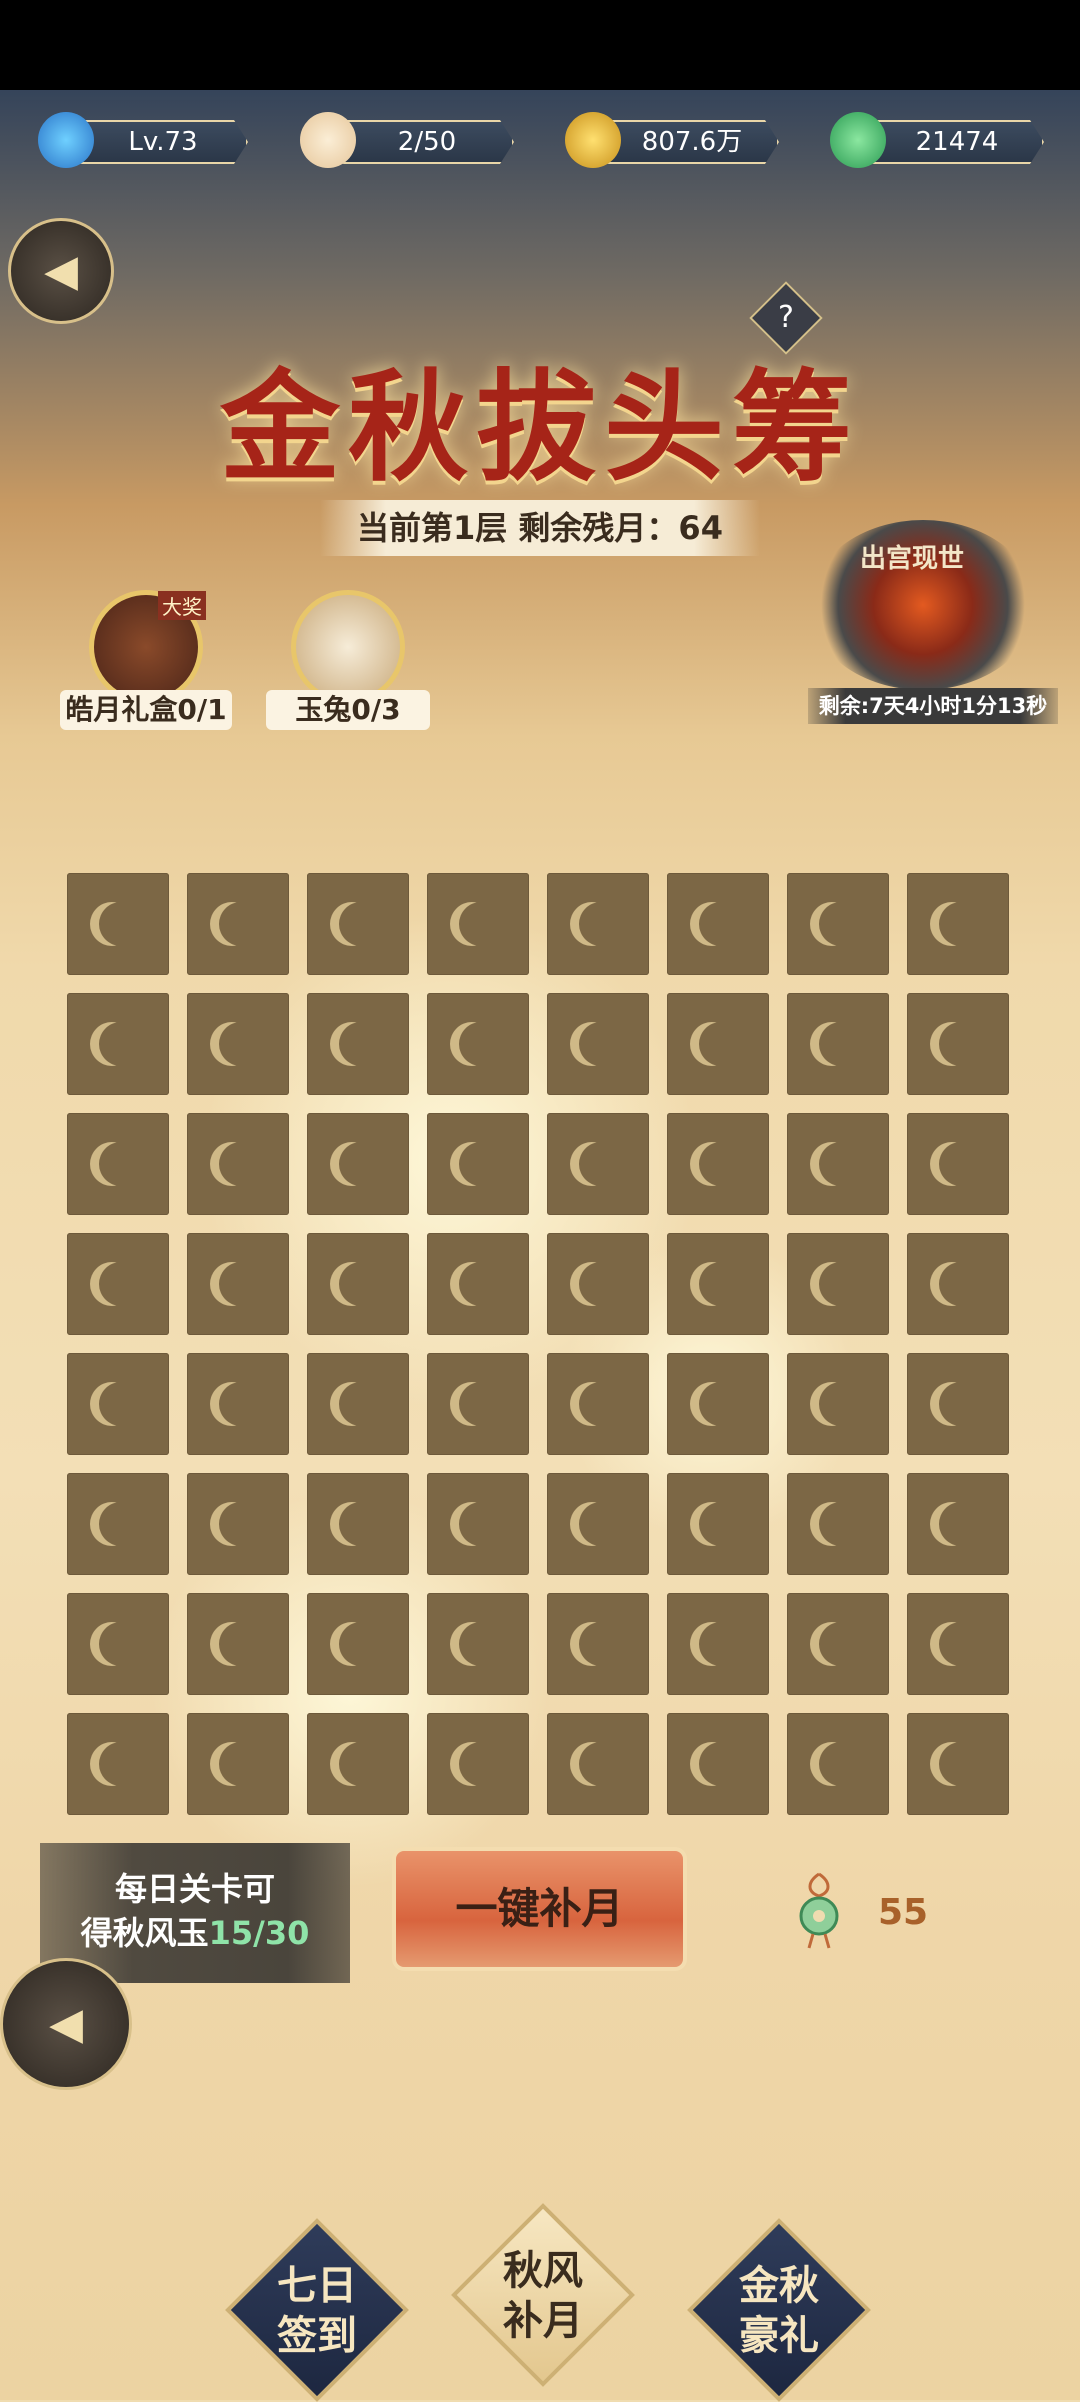 The width and height of the screenshot is (1080, 2402). I want to click on nav-label: 补月, so click(543, 2320).